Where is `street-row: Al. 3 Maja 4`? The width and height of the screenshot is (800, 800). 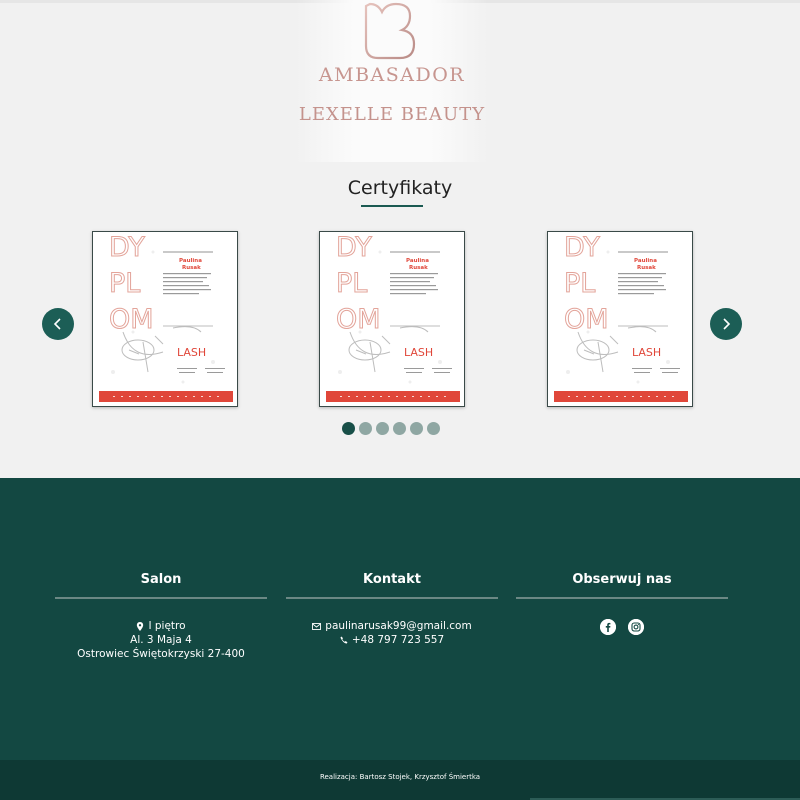 street-row: Al. 3 Maja 4 is located at coordinates (161, 640).